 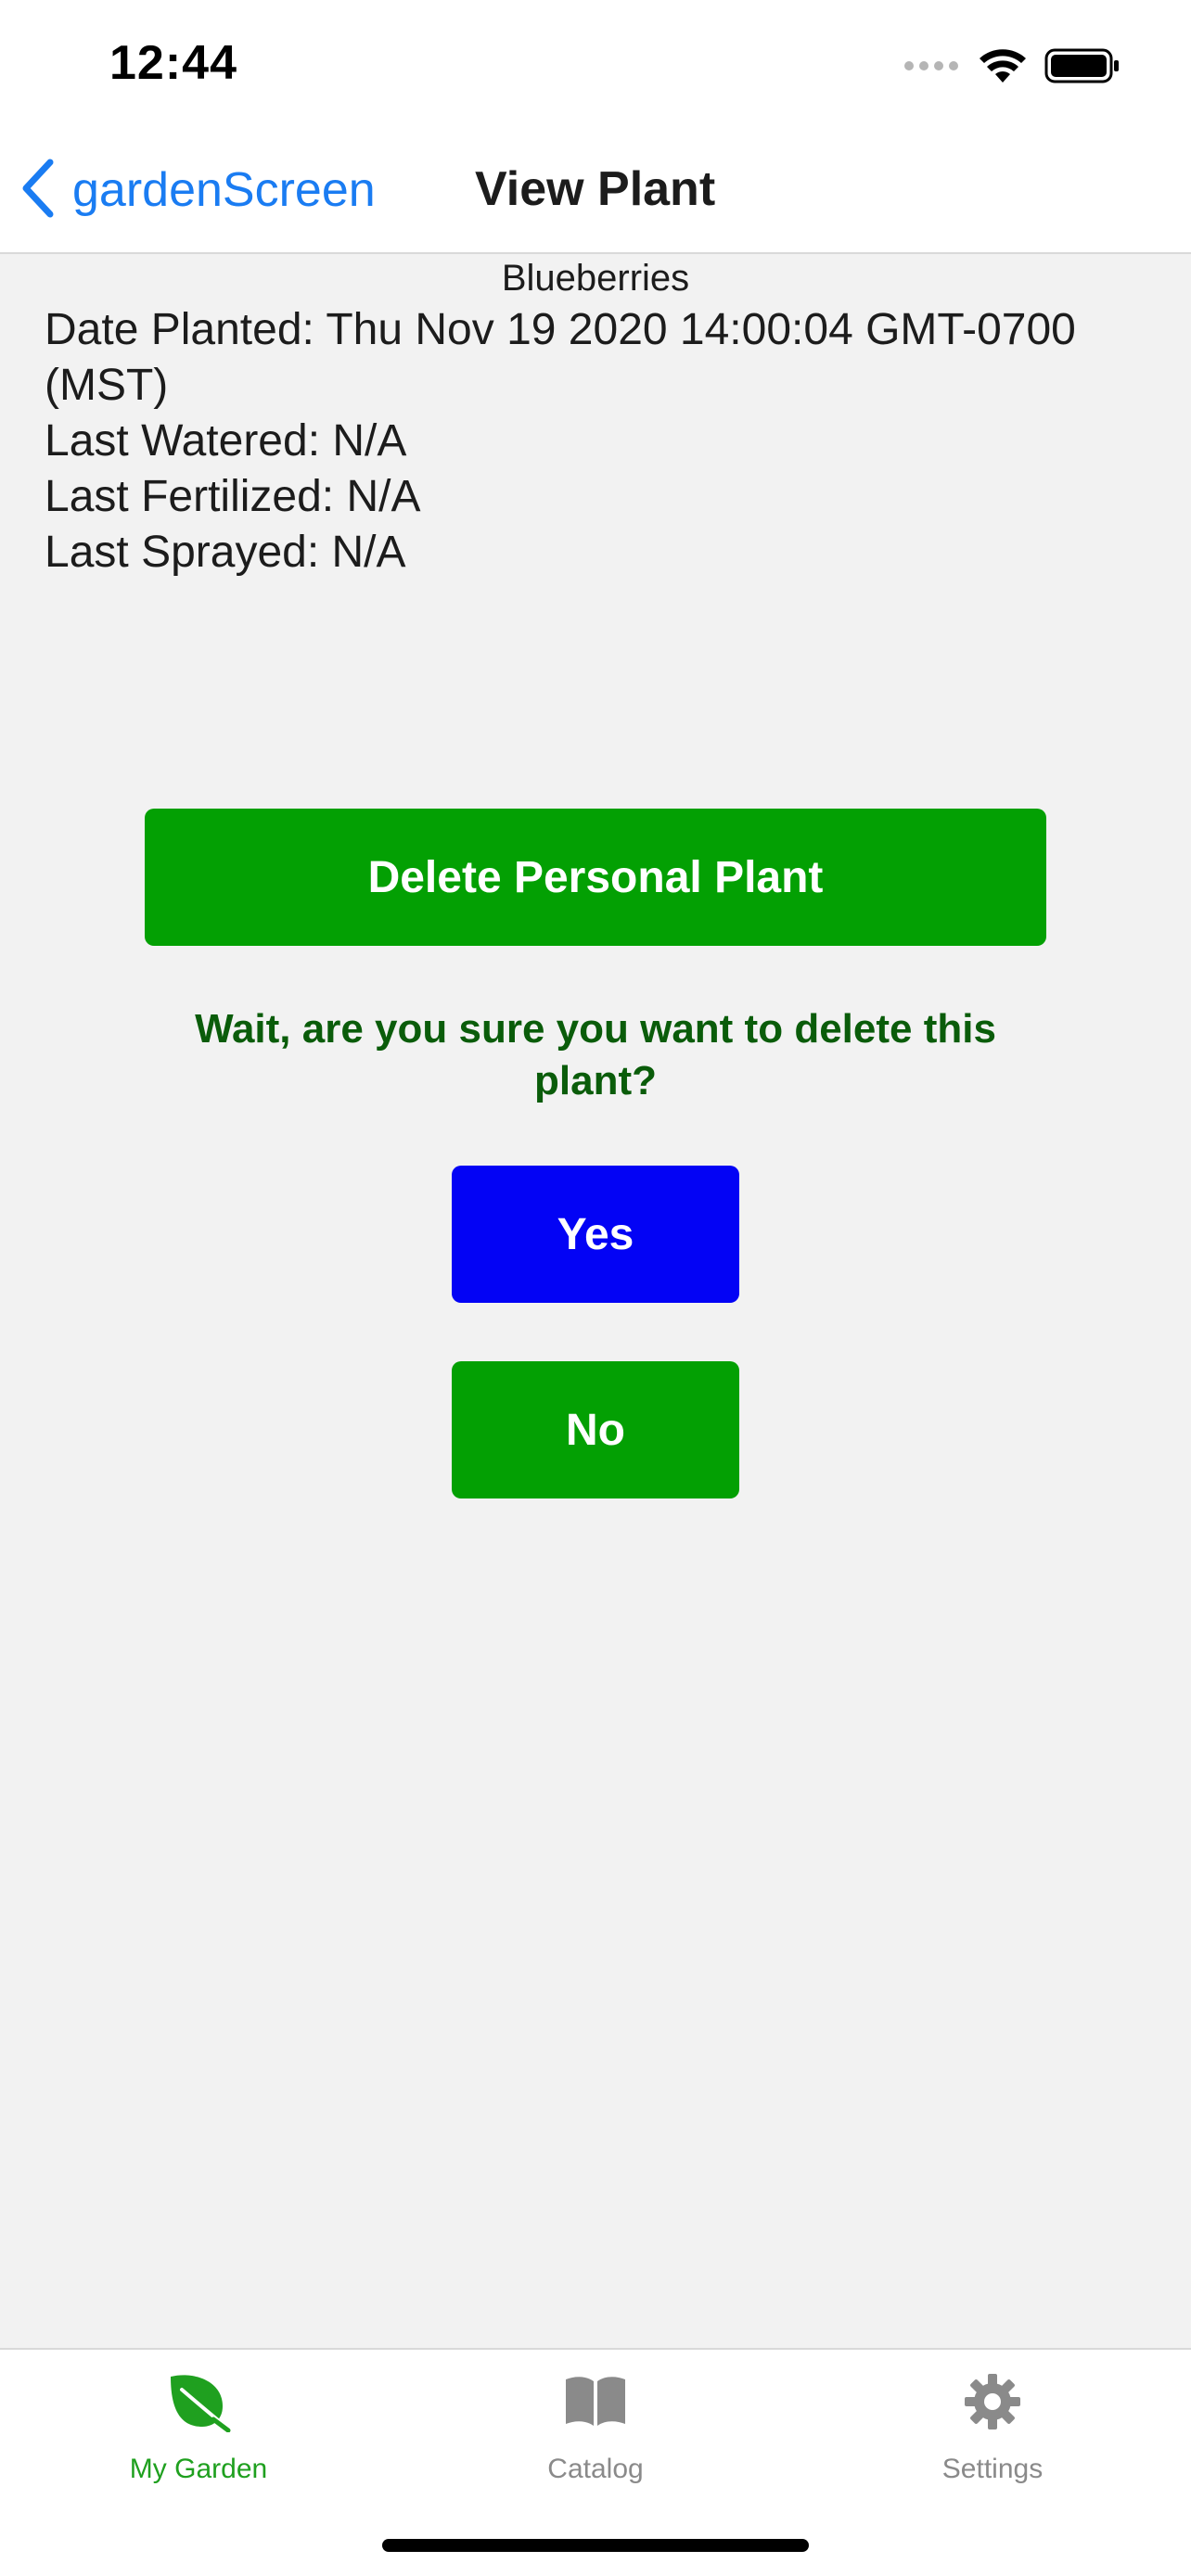 I want to click on status-bar: 12:44, so click(x=595, y=65).